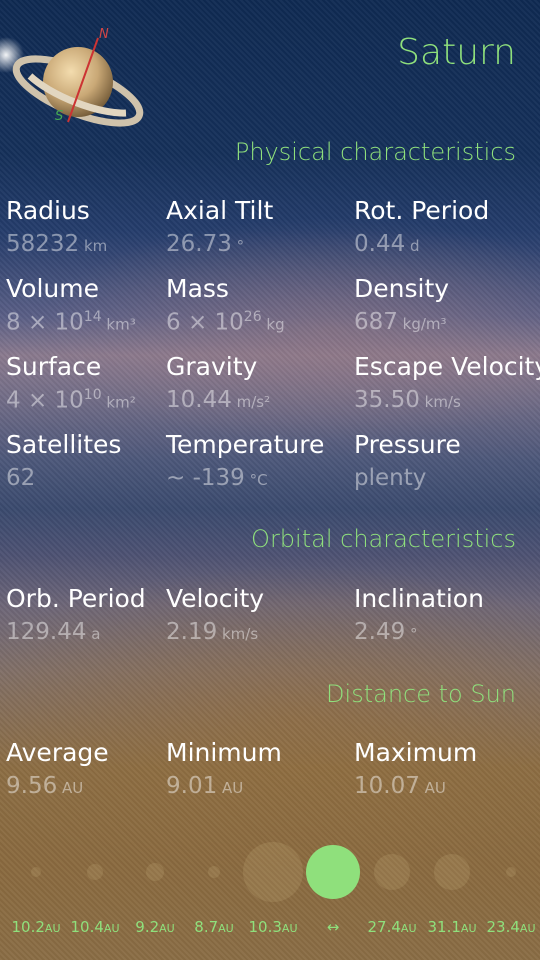  What do you see at coordinates (422, 324) in the screenshot?
I see `stat-unit: kg/m³` at bounding box center [422, 324].